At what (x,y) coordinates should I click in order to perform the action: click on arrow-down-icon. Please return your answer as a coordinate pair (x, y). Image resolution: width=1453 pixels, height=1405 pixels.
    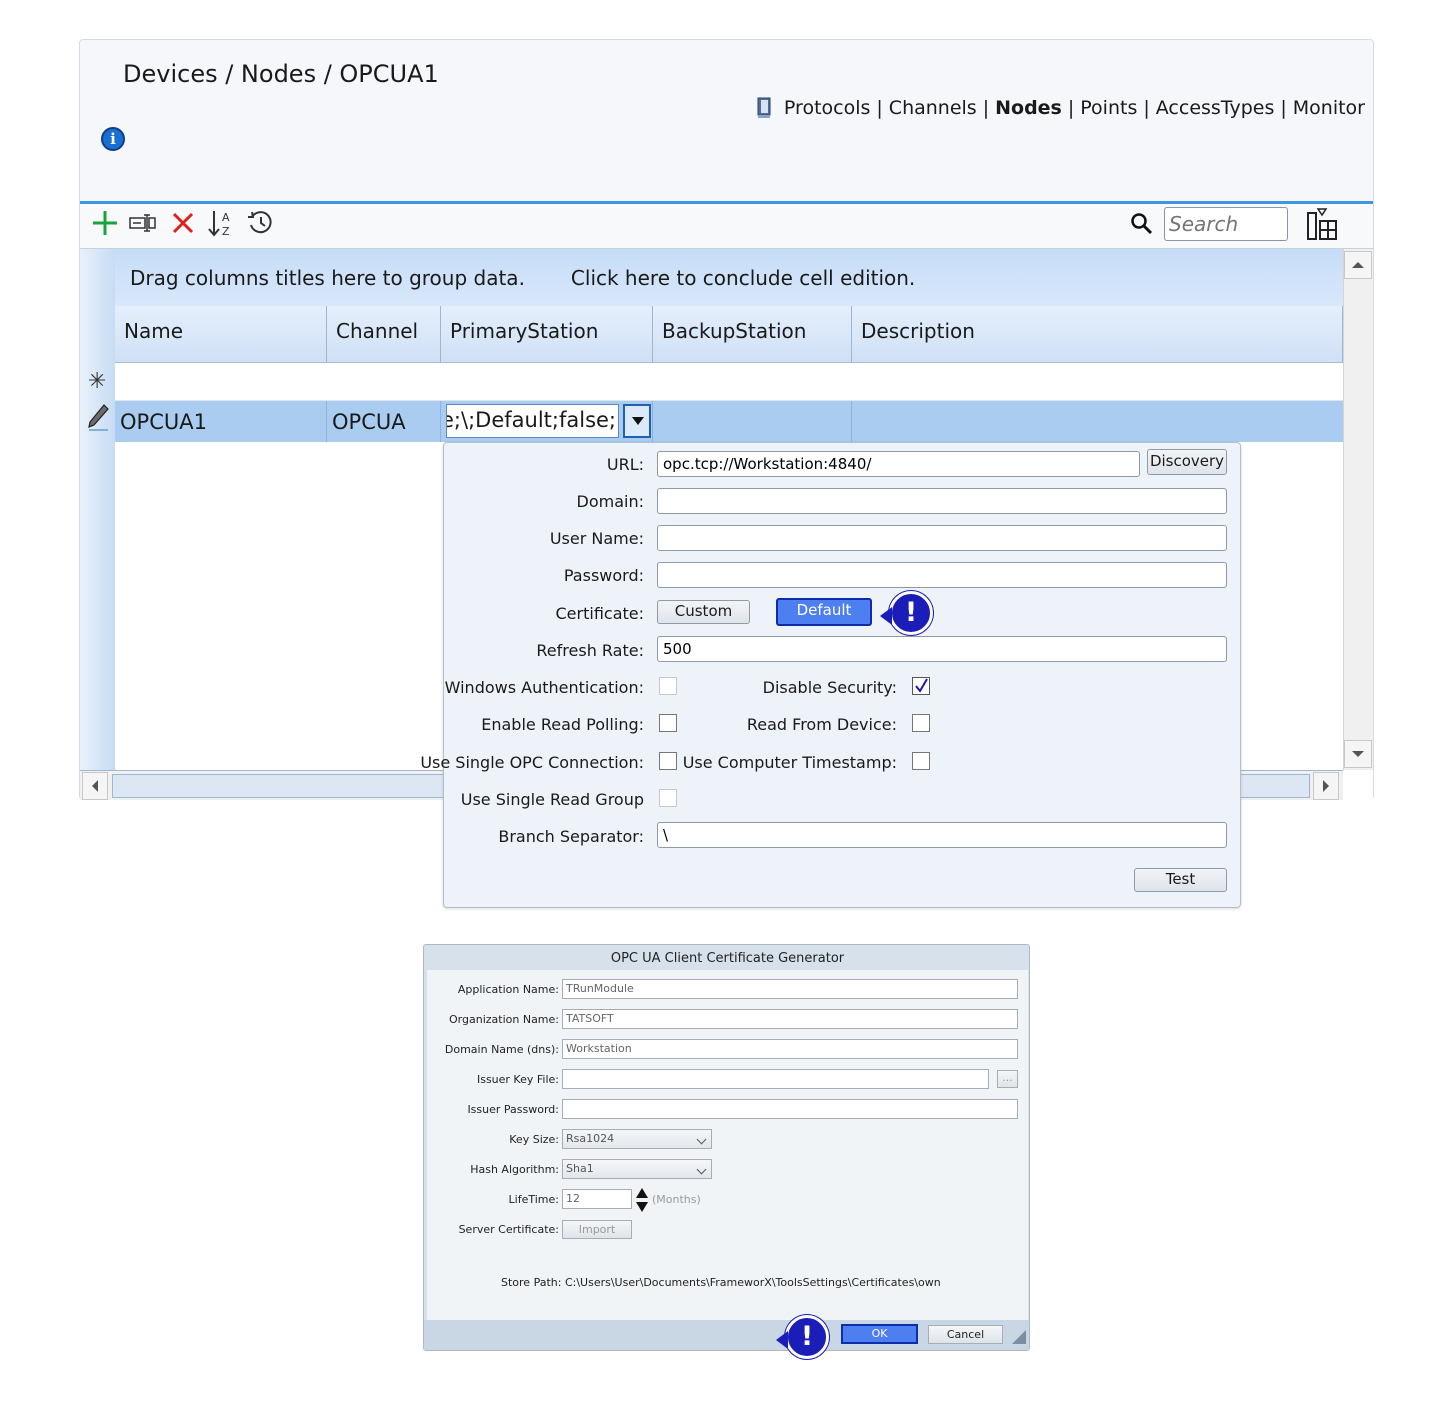
    Looking at the image, I should click on (1358, 754).